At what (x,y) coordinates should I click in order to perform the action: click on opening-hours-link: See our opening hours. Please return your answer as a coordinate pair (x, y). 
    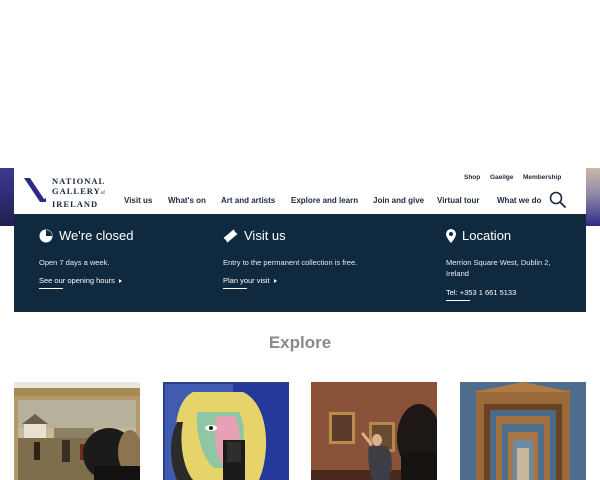
    Looking at the image, I should click on (80, 282).